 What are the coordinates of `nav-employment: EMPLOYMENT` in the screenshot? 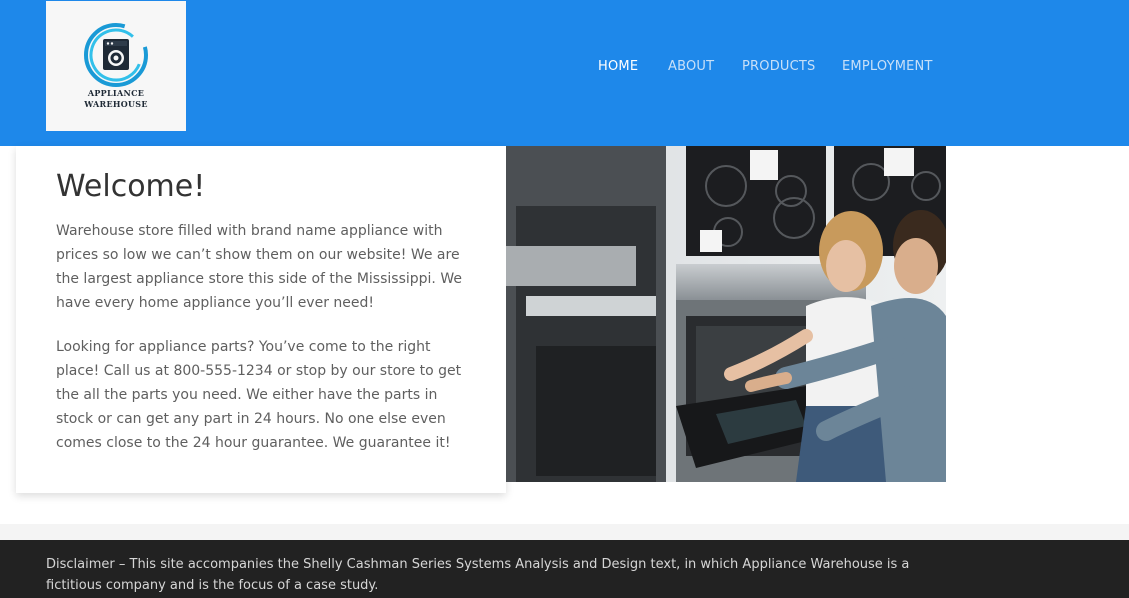 It's located at (887, 66).